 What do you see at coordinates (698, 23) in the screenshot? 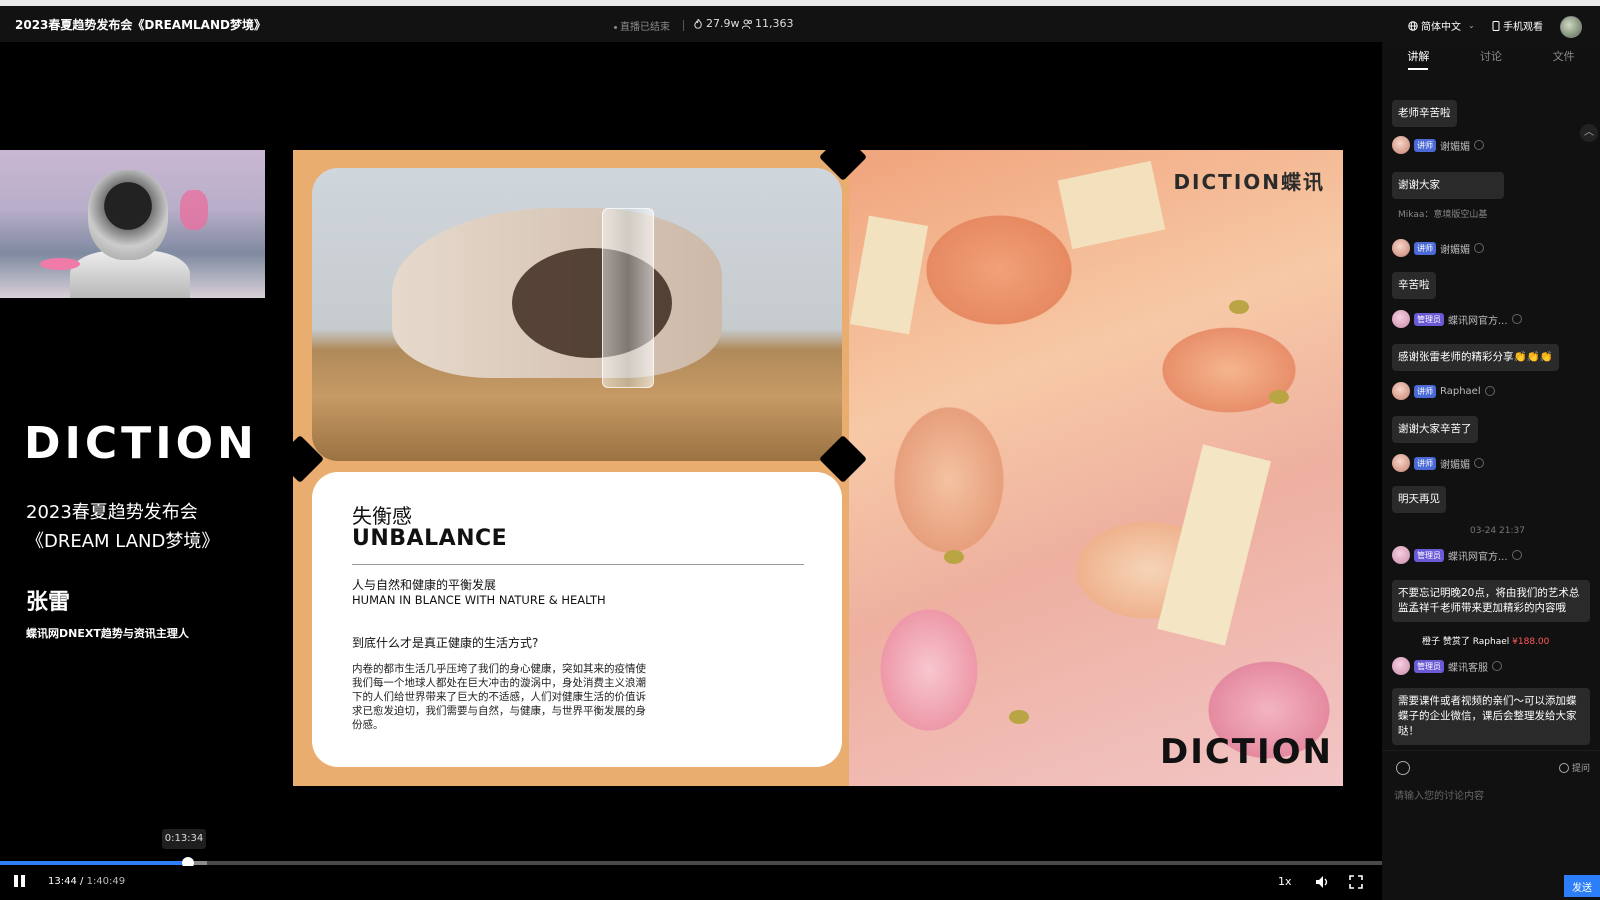
I see `flame-icon` at bounding box center [698, 23].